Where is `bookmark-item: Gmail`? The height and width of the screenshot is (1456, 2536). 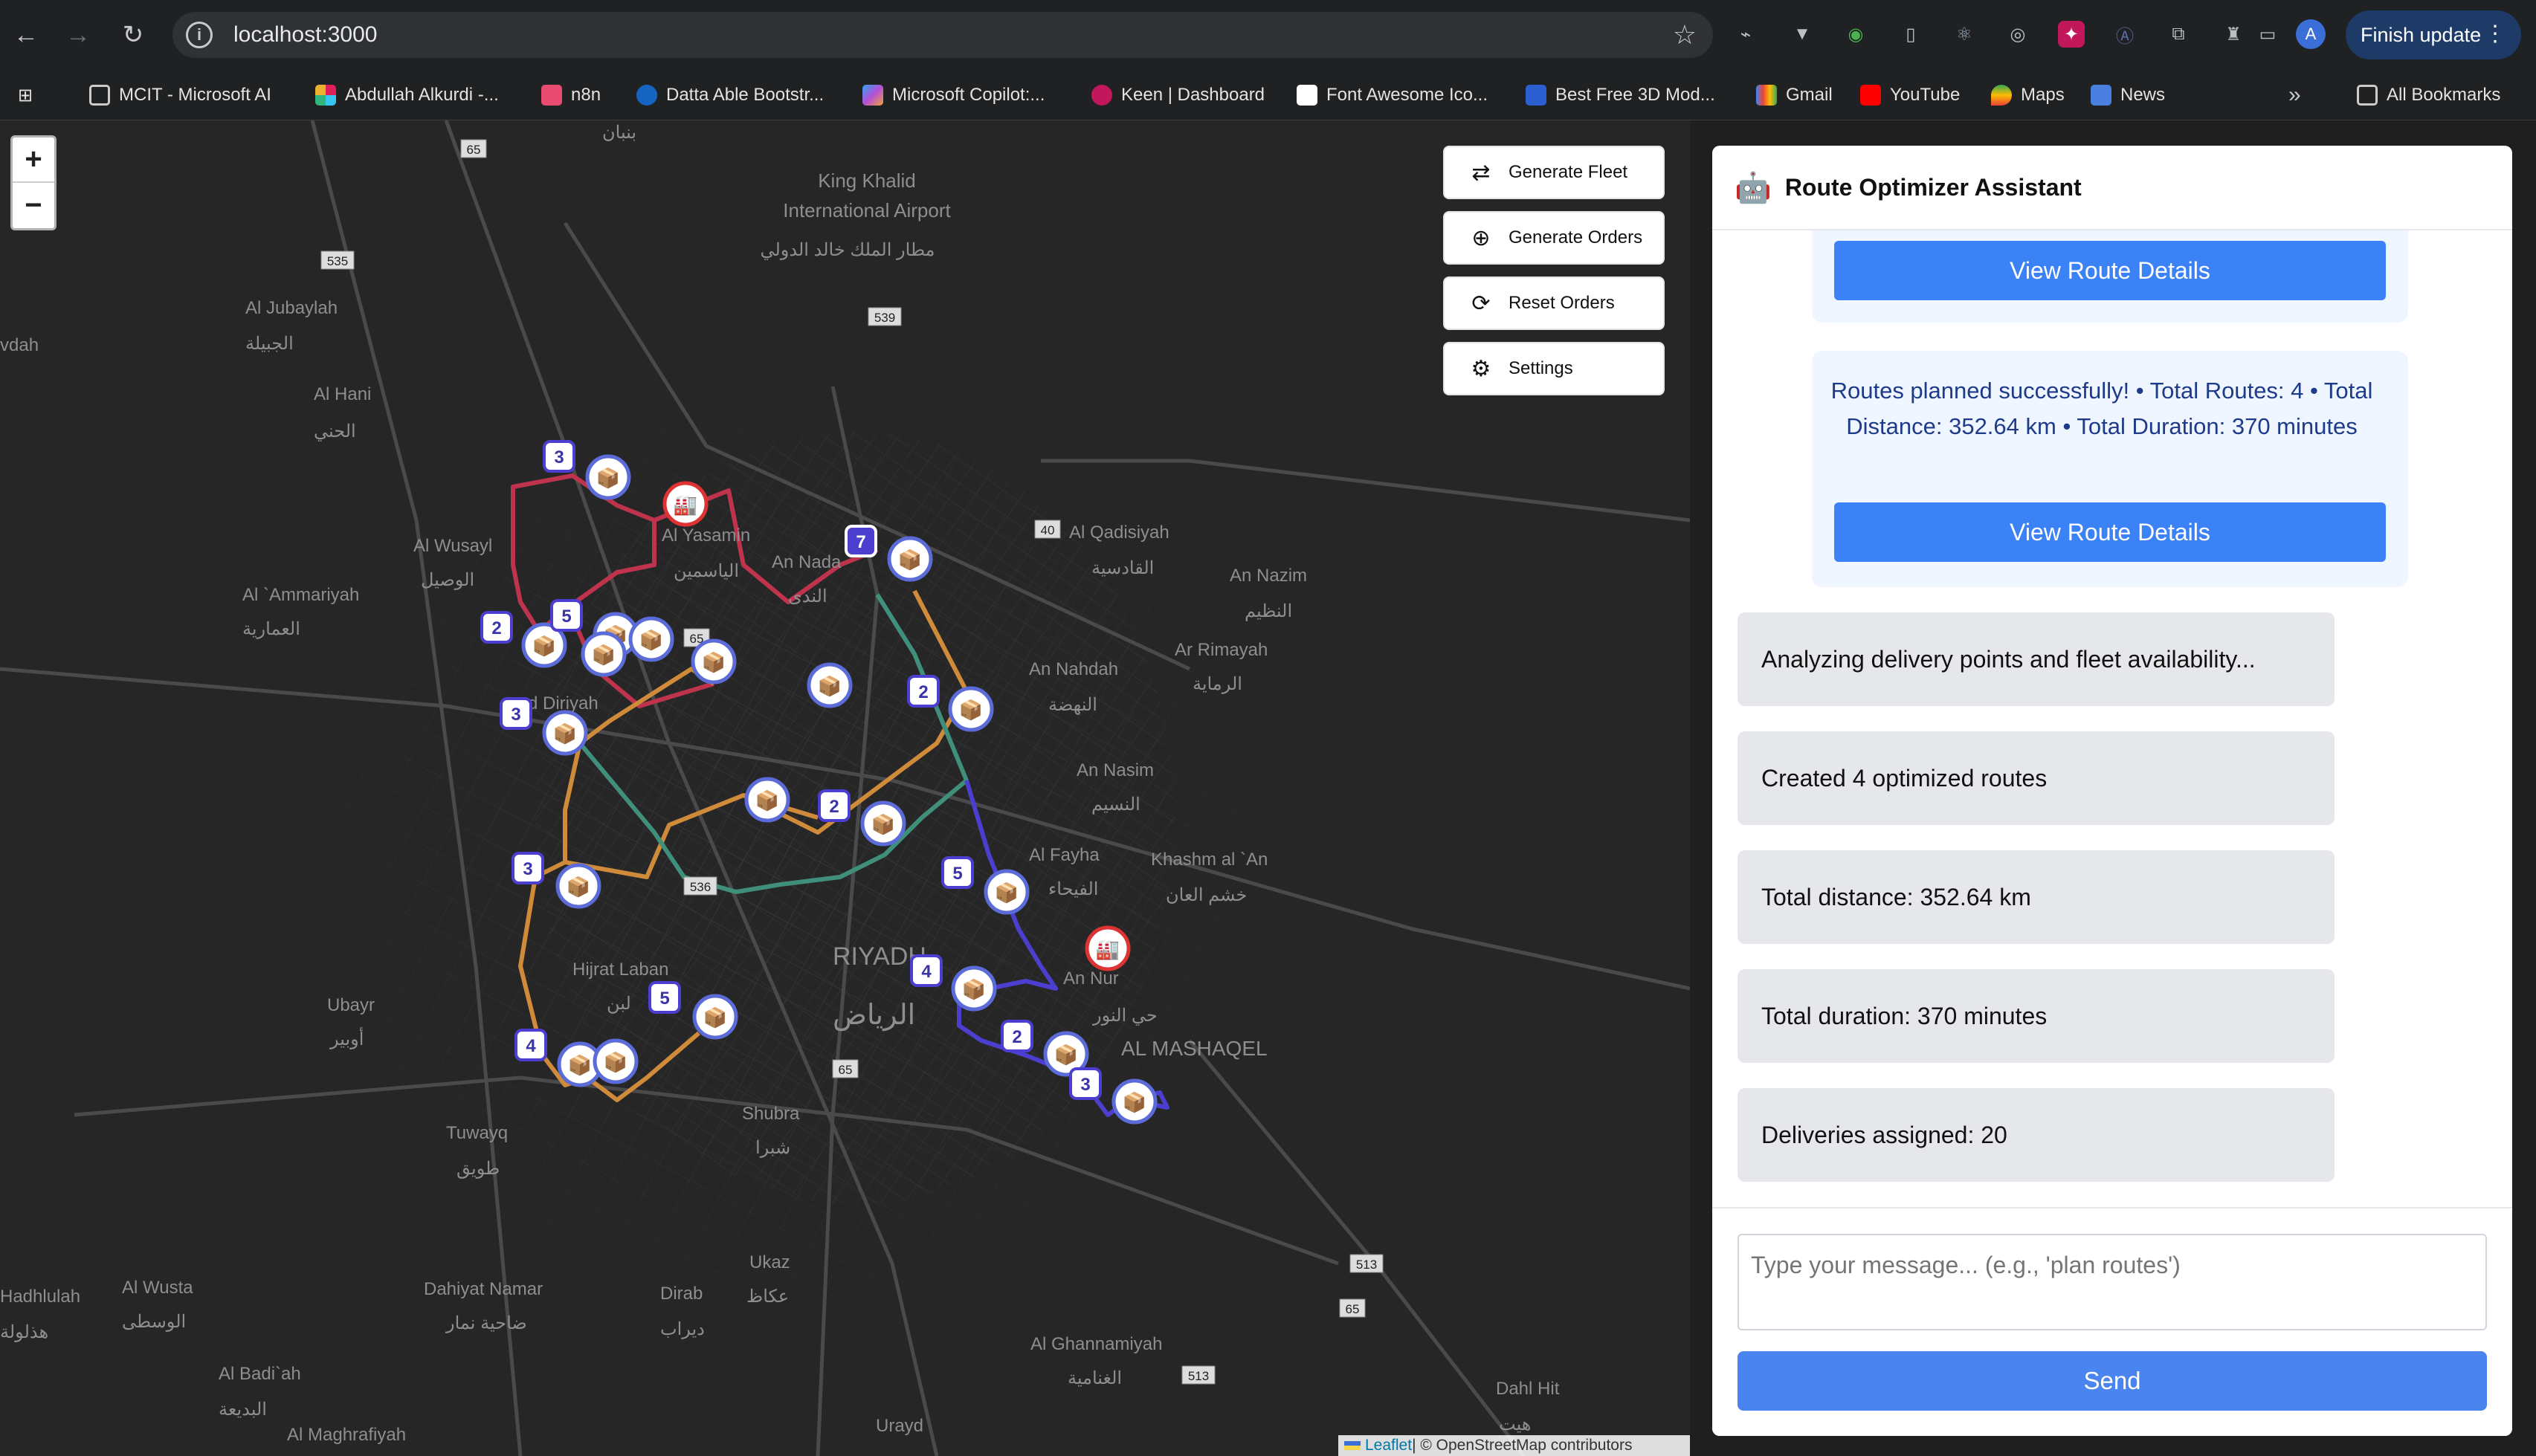 bookmark-item: Gmail is located at coordinates (1794, 95).